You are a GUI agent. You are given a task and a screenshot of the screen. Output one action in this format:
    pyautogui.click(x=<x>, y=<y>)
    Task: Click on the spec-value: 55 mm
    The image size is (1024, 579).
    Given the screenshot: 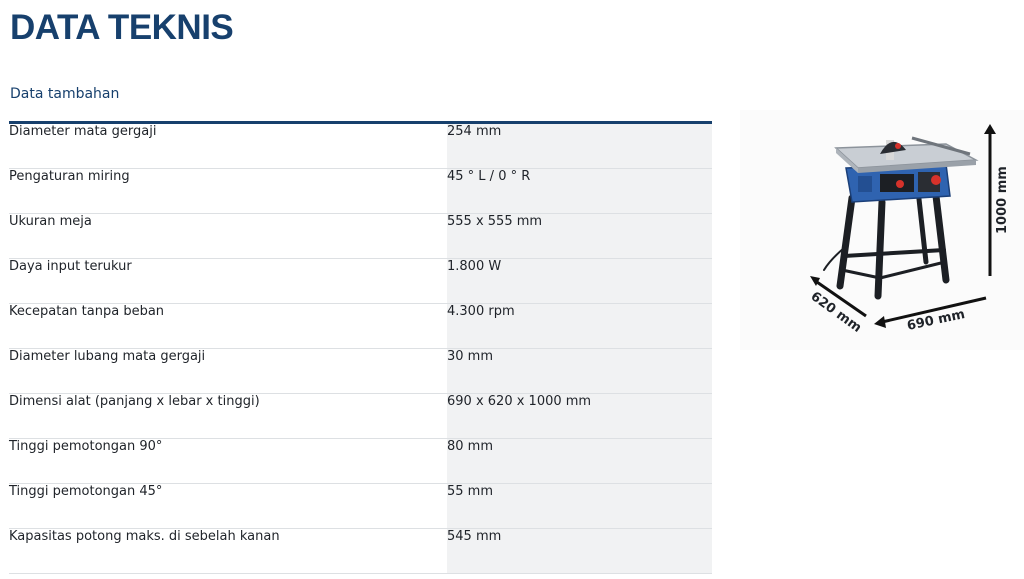 What is the action you would take?
    pyautogui.click(x=579, y=506)
    